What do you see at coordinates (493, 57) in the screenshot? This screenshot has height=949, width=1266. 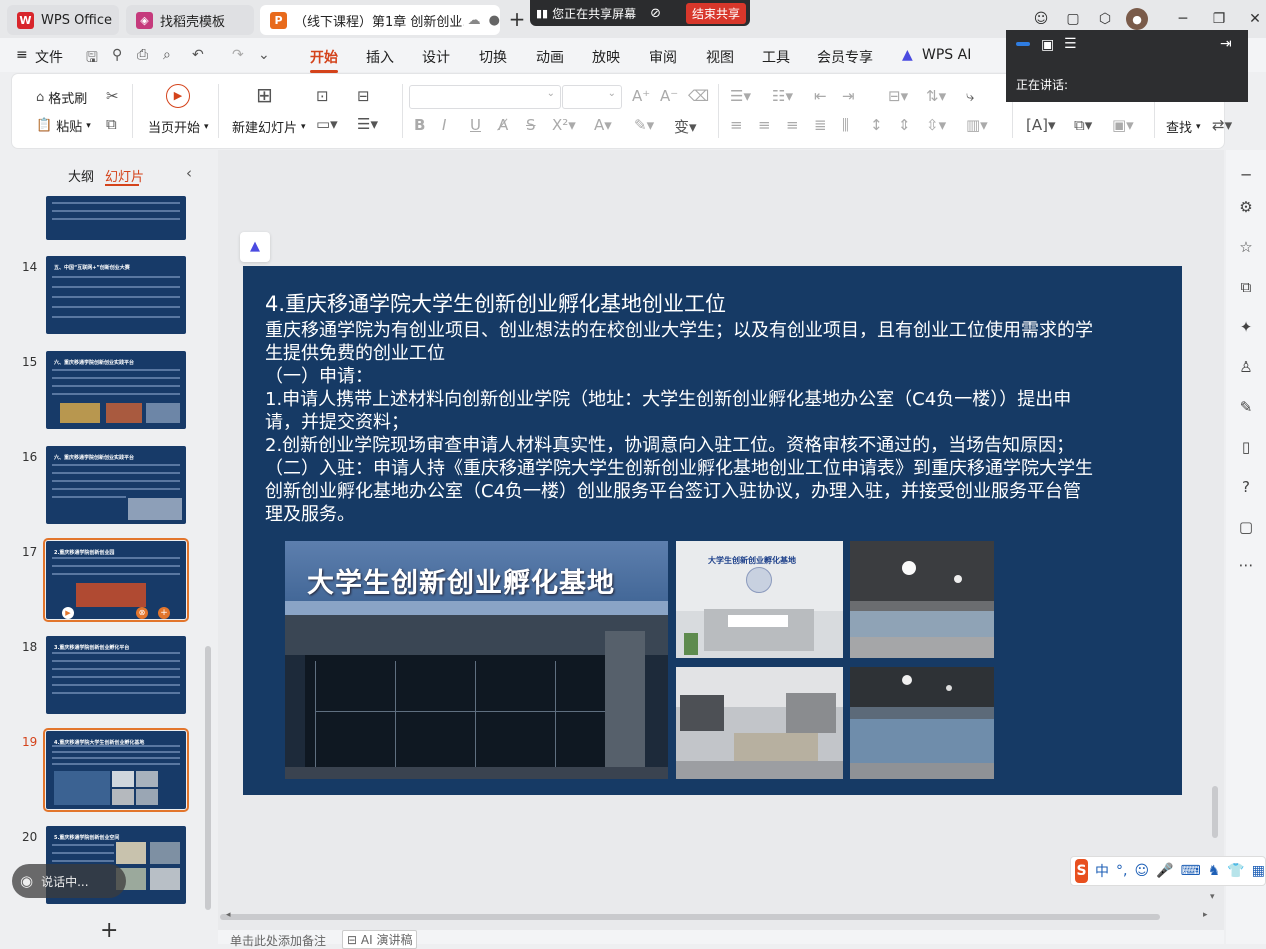 I see `menu-transition: 切换` at bounding box center [493, 57].